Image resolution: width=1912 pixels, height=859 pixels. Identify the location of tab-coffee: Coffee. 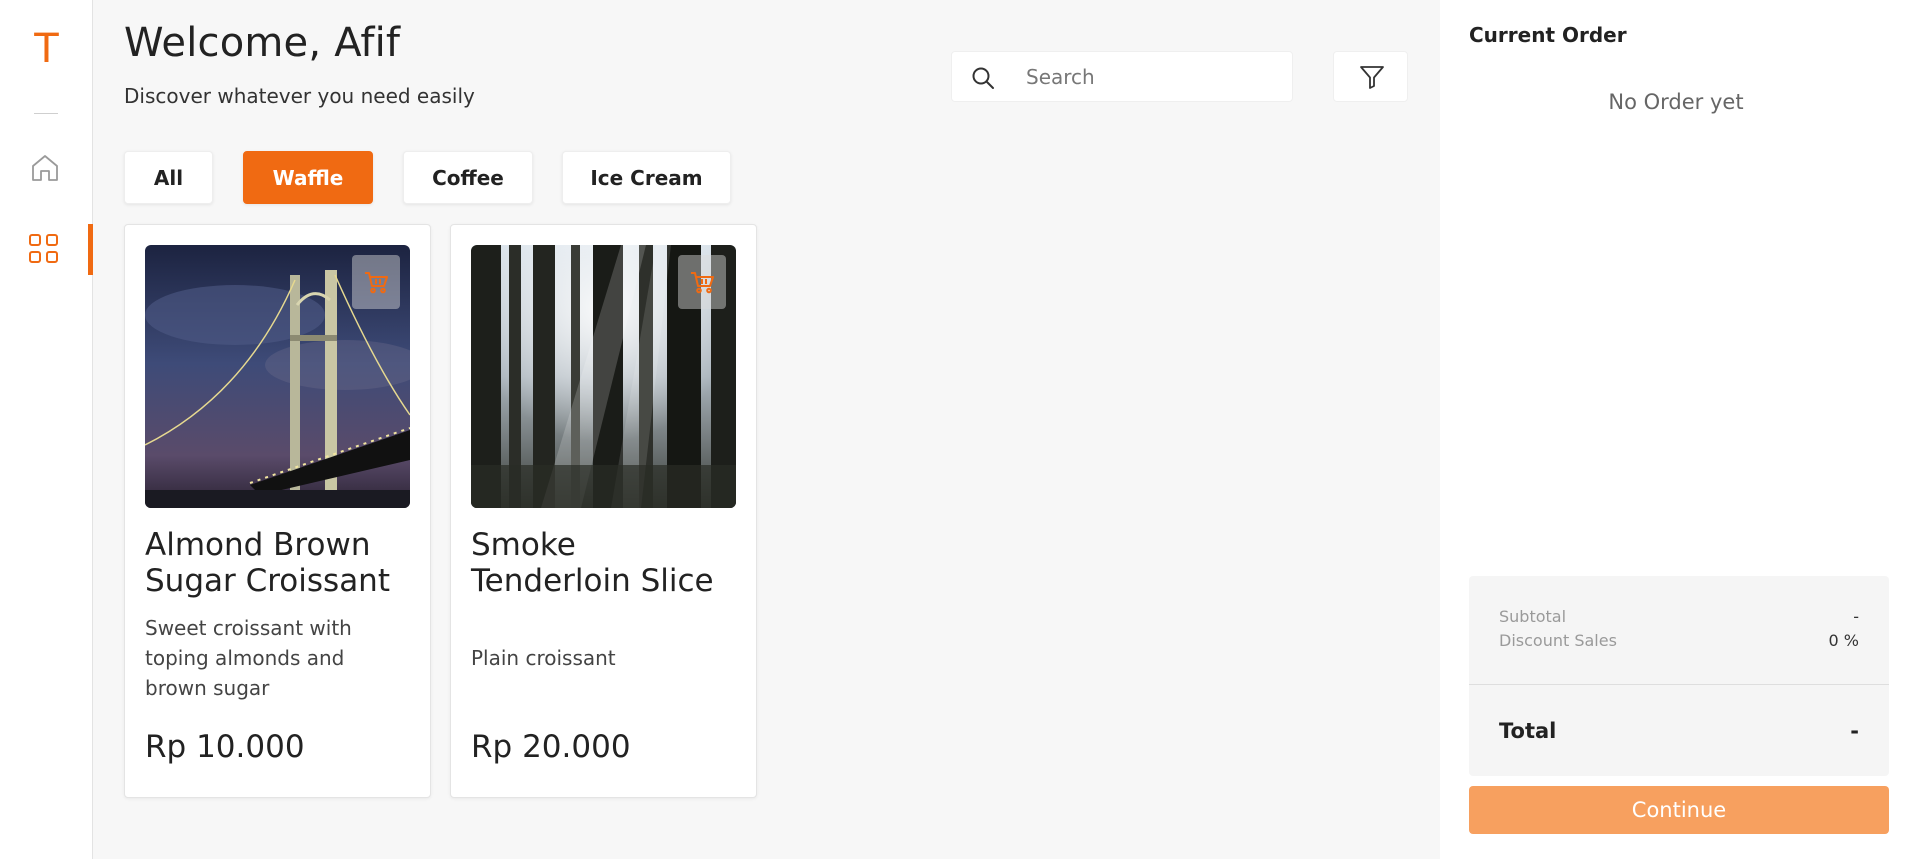
(468, 177).